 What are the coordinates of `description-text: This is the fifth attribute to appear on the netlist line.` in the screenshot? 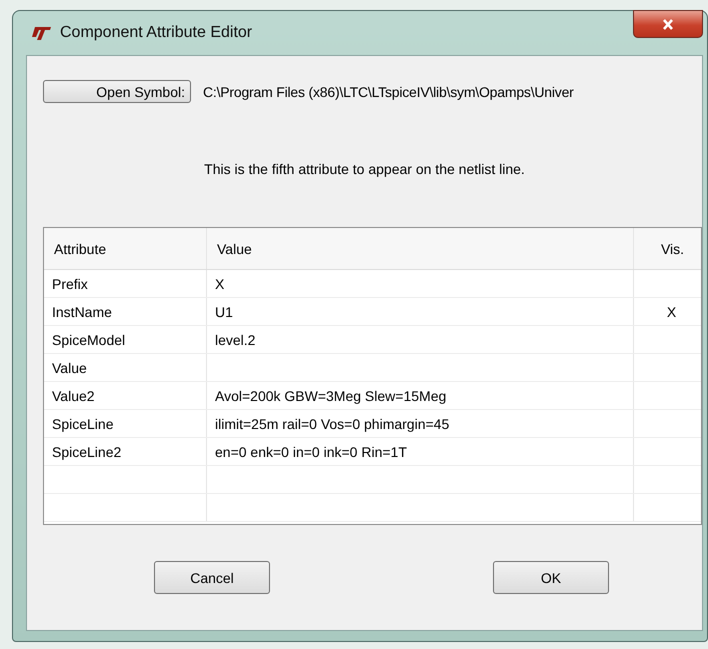 It's located at (364, 169).